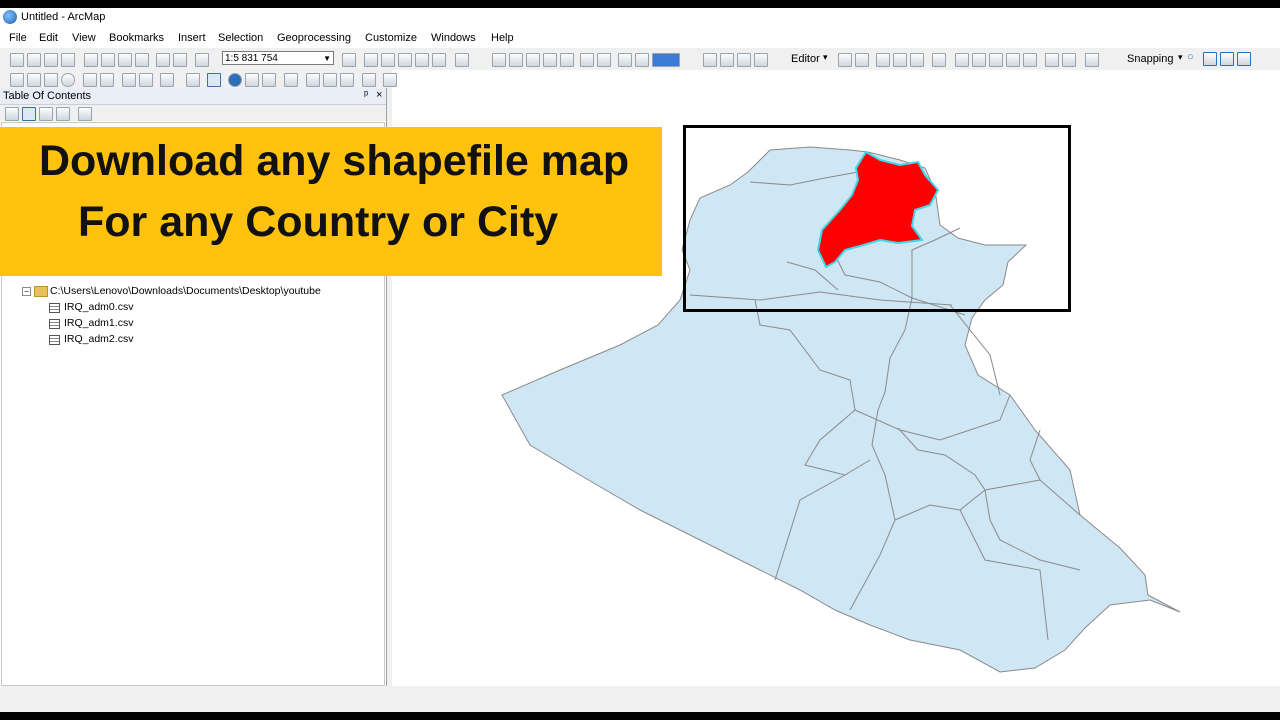 The image size is (1280, 720). I want to click on sketch-properties-icon, so click(1052, 60).